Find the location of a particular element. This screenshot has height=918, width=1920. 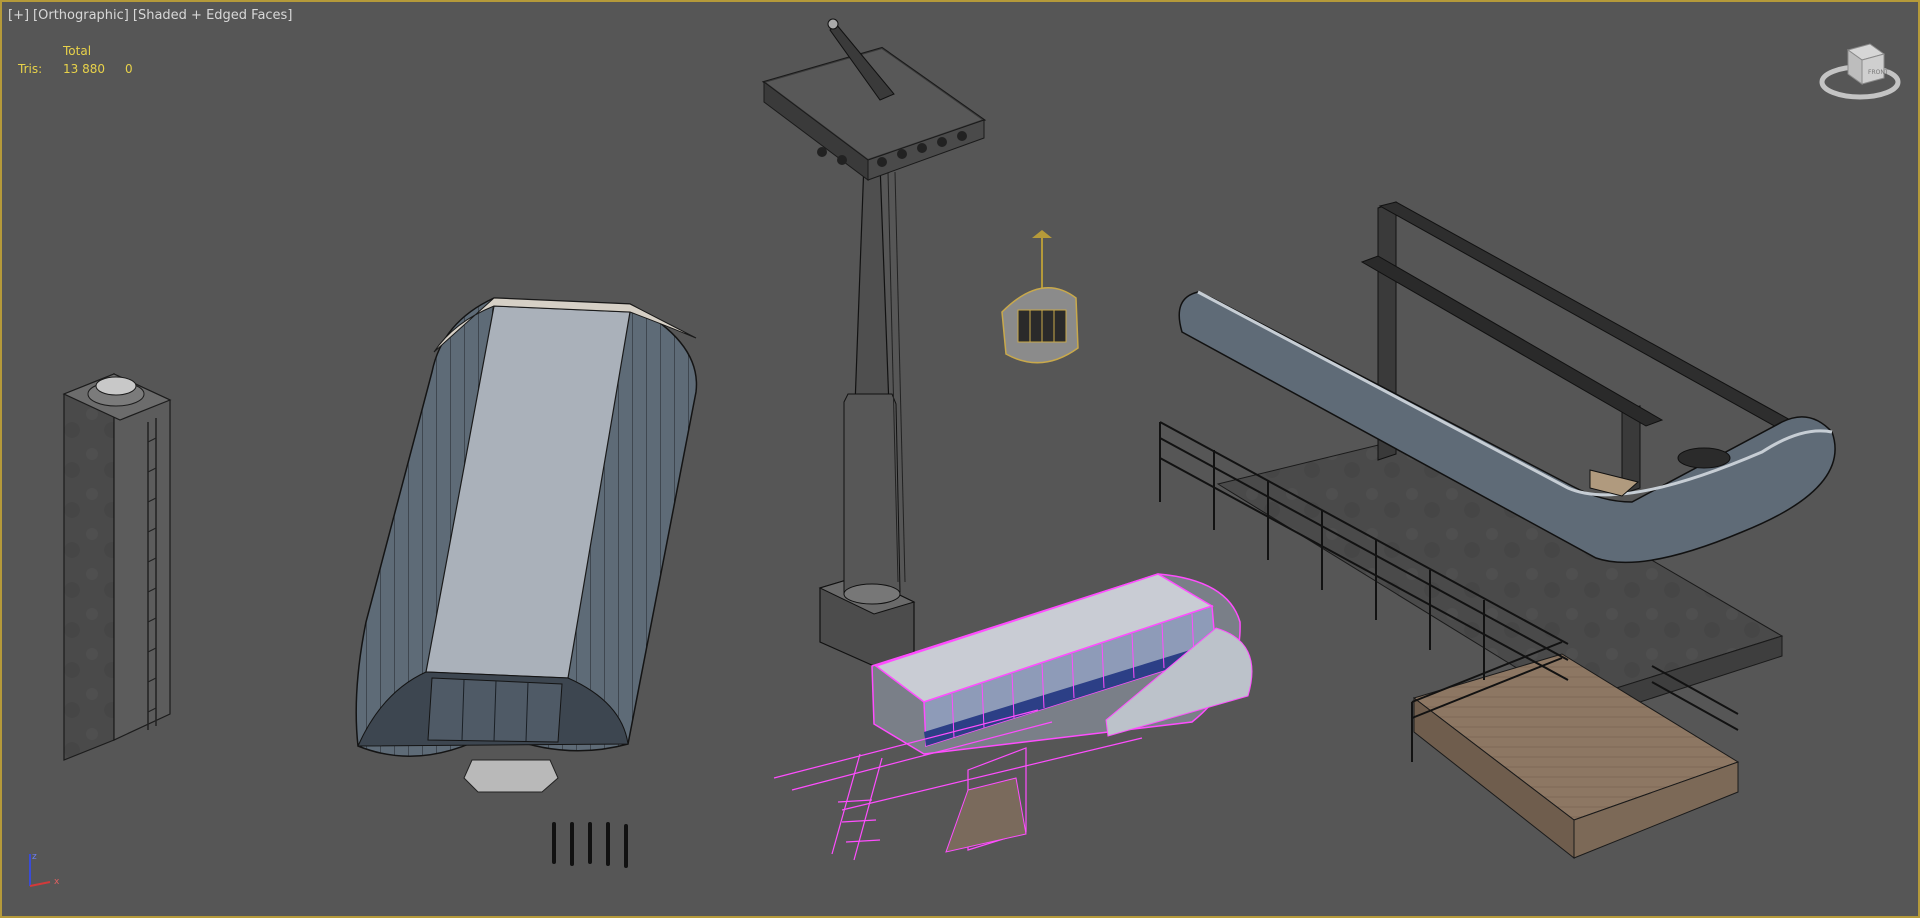

concrete-pillar is located at coordinates (117, 567).